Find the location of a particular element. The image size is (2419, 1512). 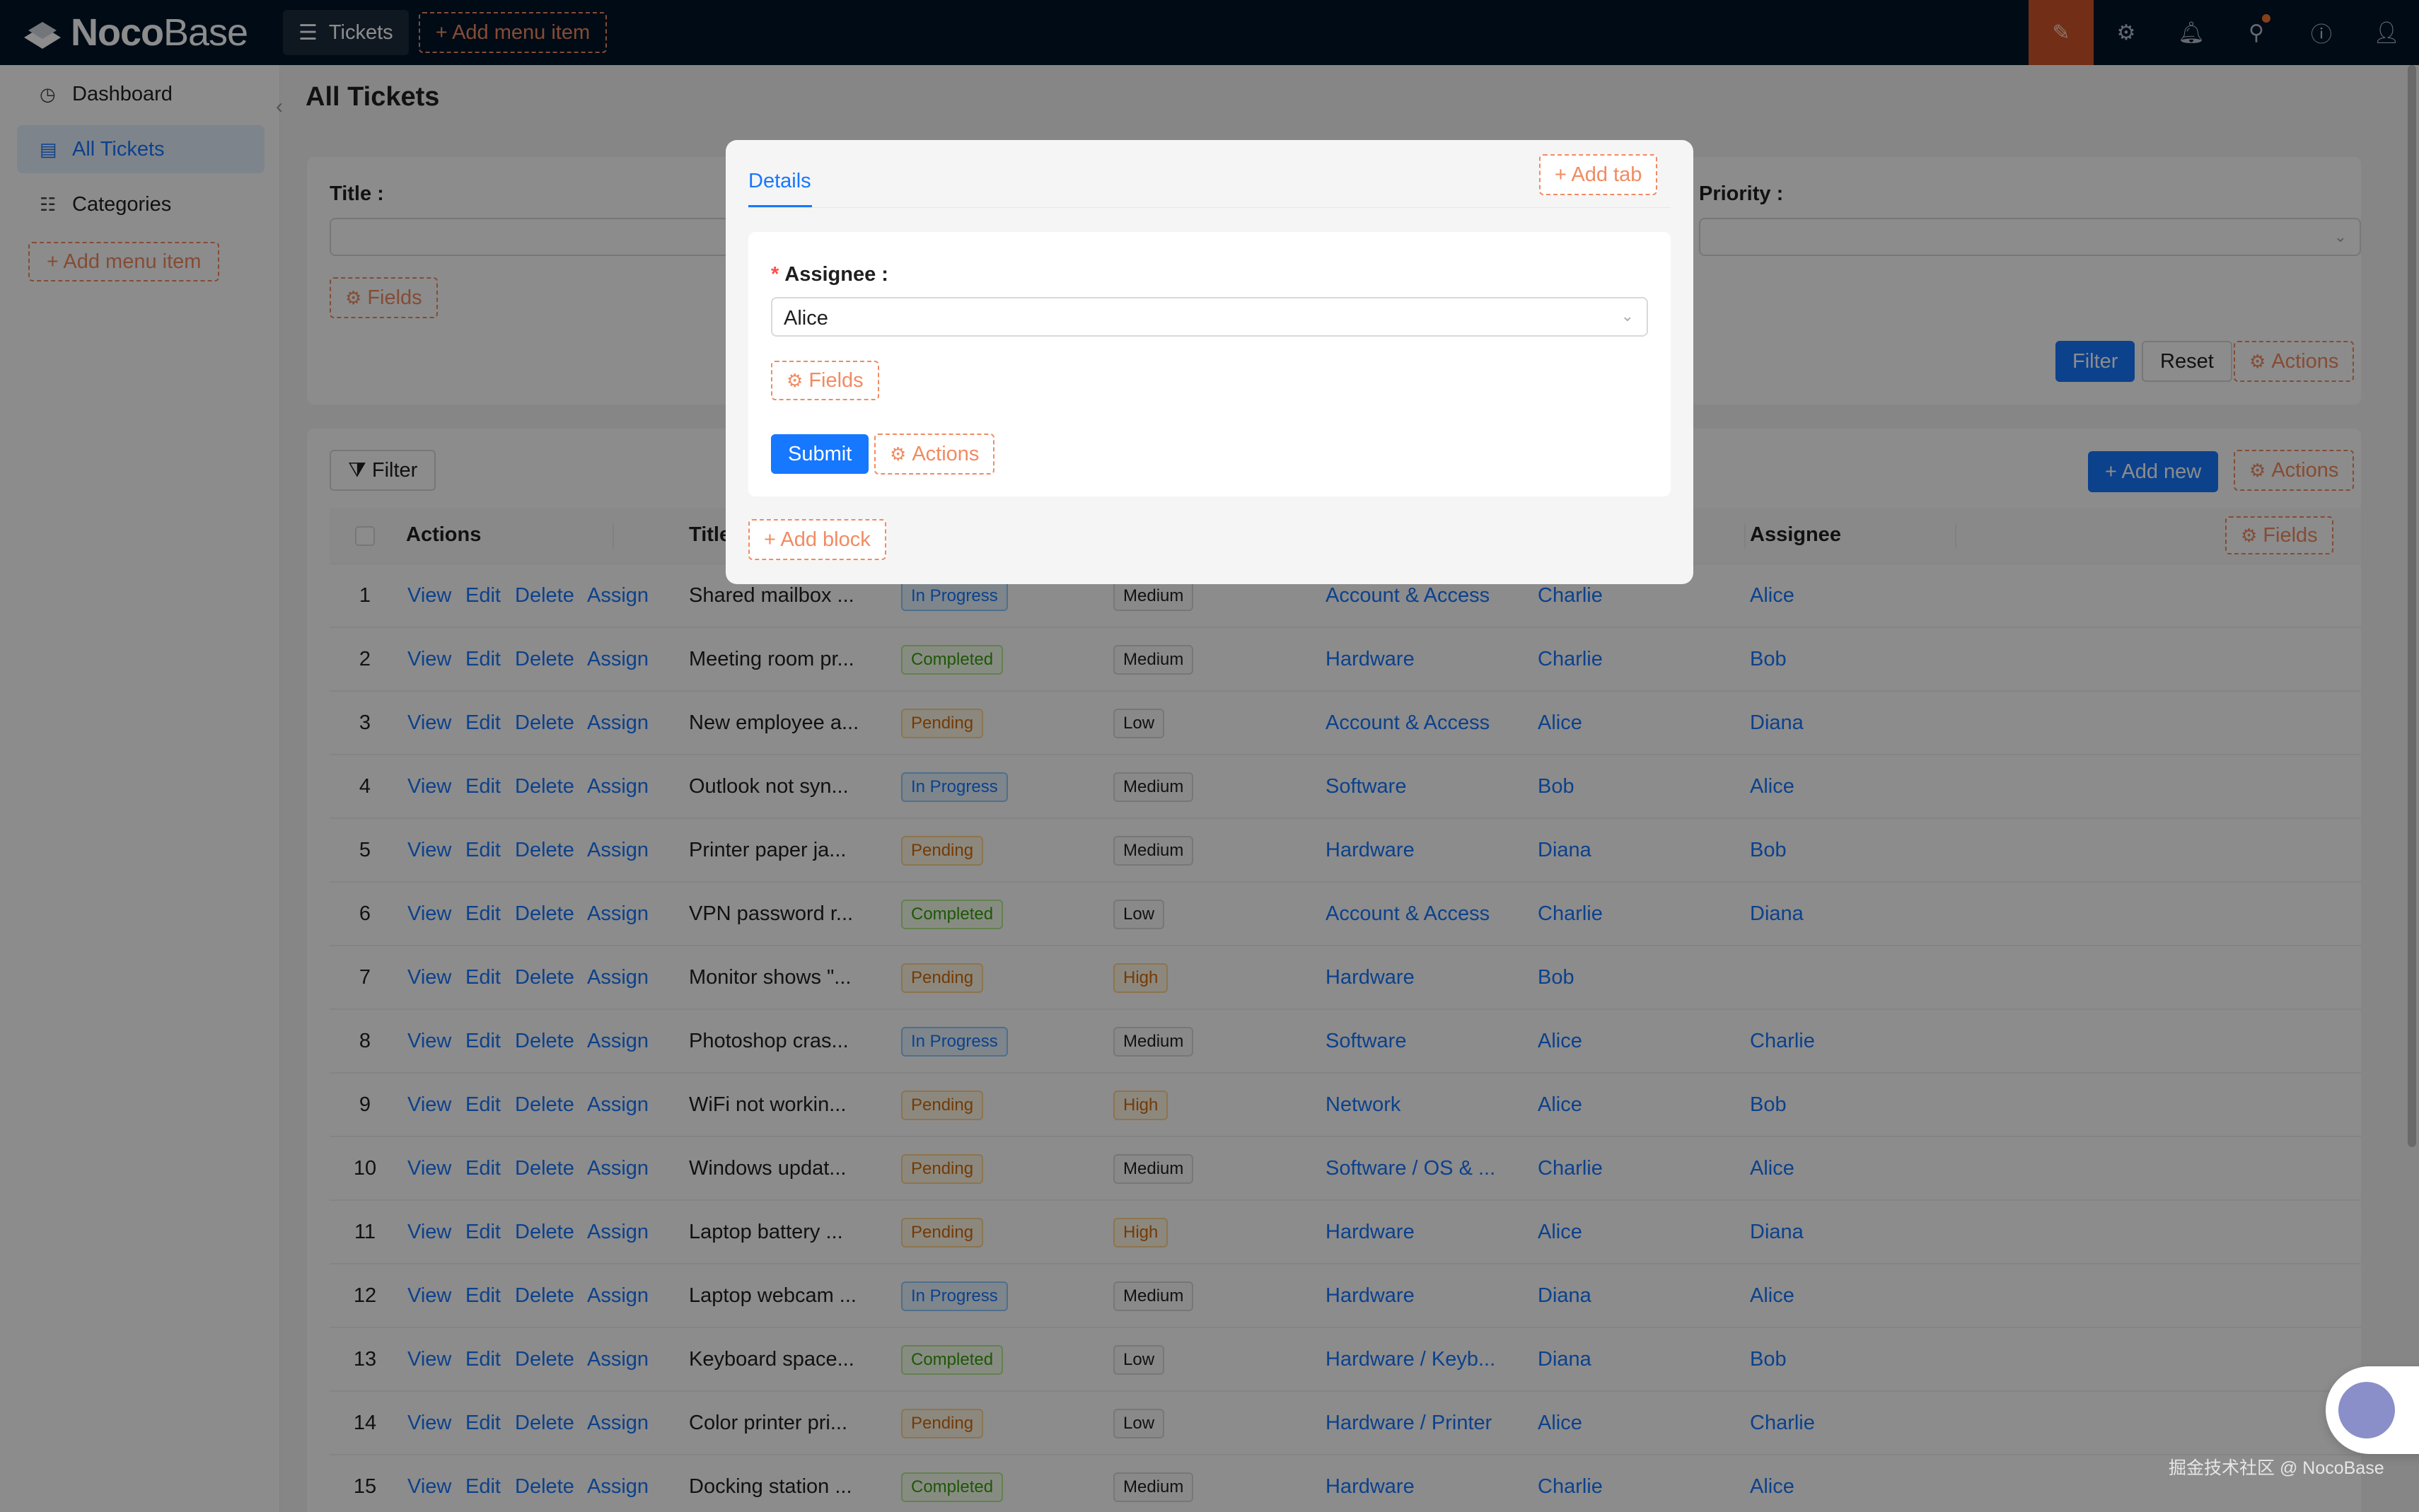

chevron-down-icon: ⌄ is located at coordinates (1627, 316).